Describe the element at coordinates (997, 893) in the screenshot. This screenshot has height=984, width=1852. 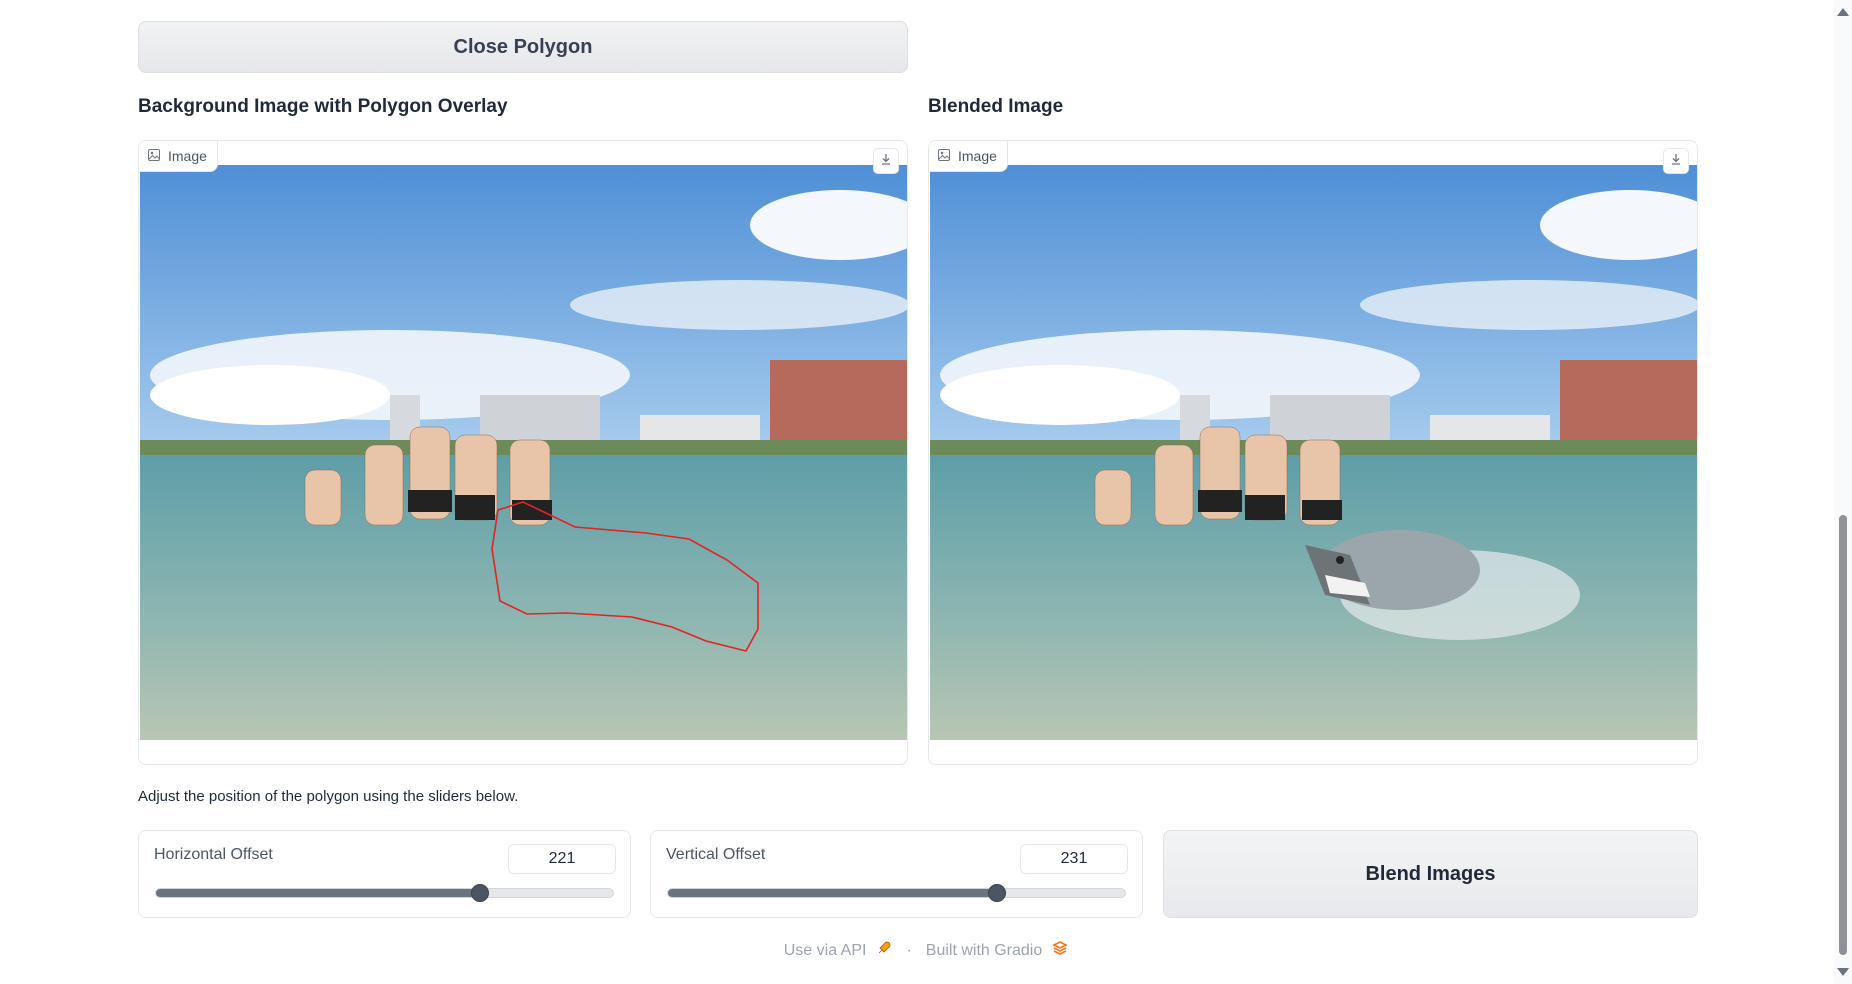
I see `vertical-offset-thumb` at that location.